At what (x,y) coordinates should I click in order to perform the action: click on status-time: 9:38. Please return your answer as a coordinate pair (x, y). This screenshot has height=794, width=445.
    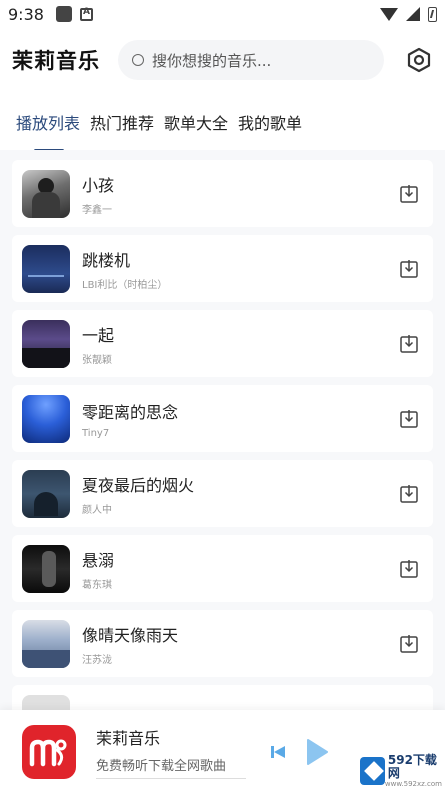
    Looking at the image, I should click on (26, 14).